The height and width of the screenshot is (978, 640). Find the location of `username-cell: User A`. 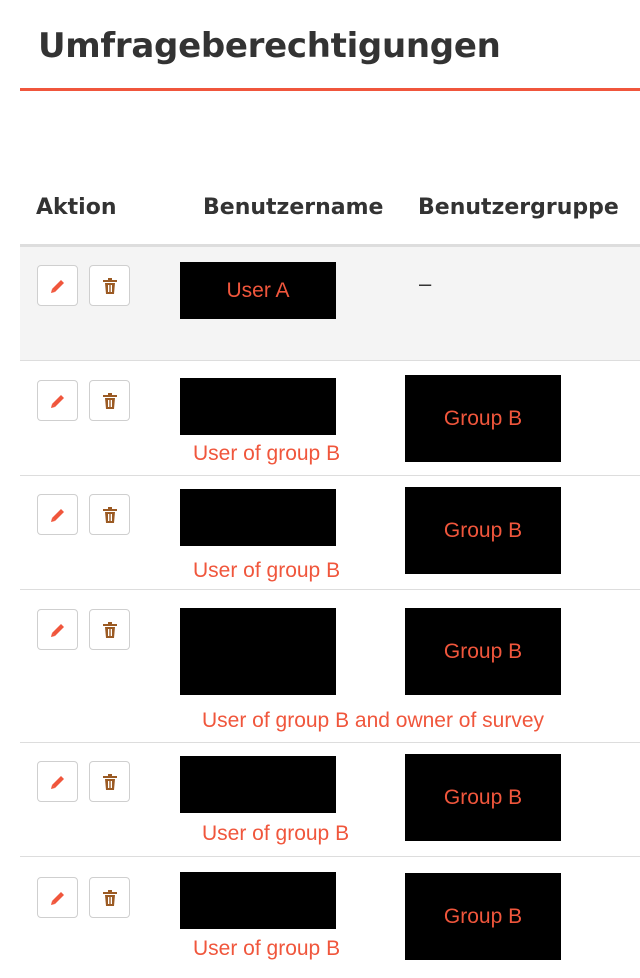

username-cell: User A is located at coordinates (258, 290).